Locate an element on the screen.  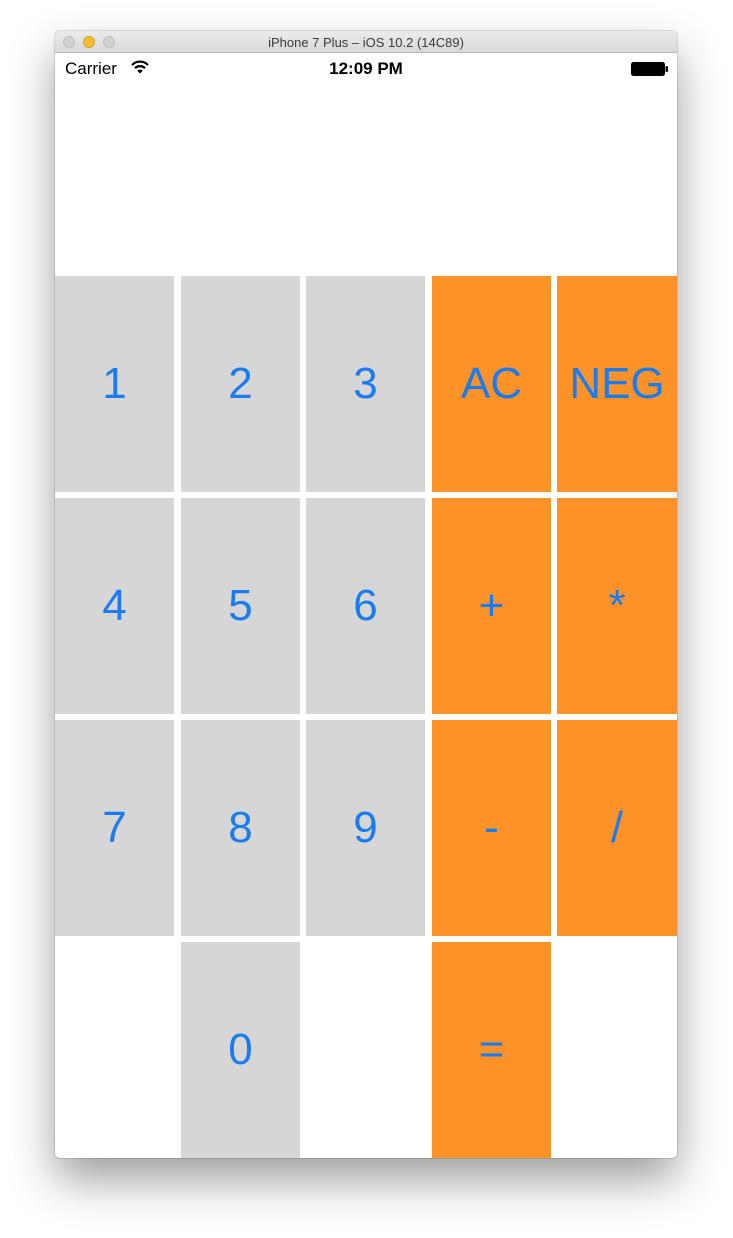
negate-button: NEG is located at coordinates (617, 384).